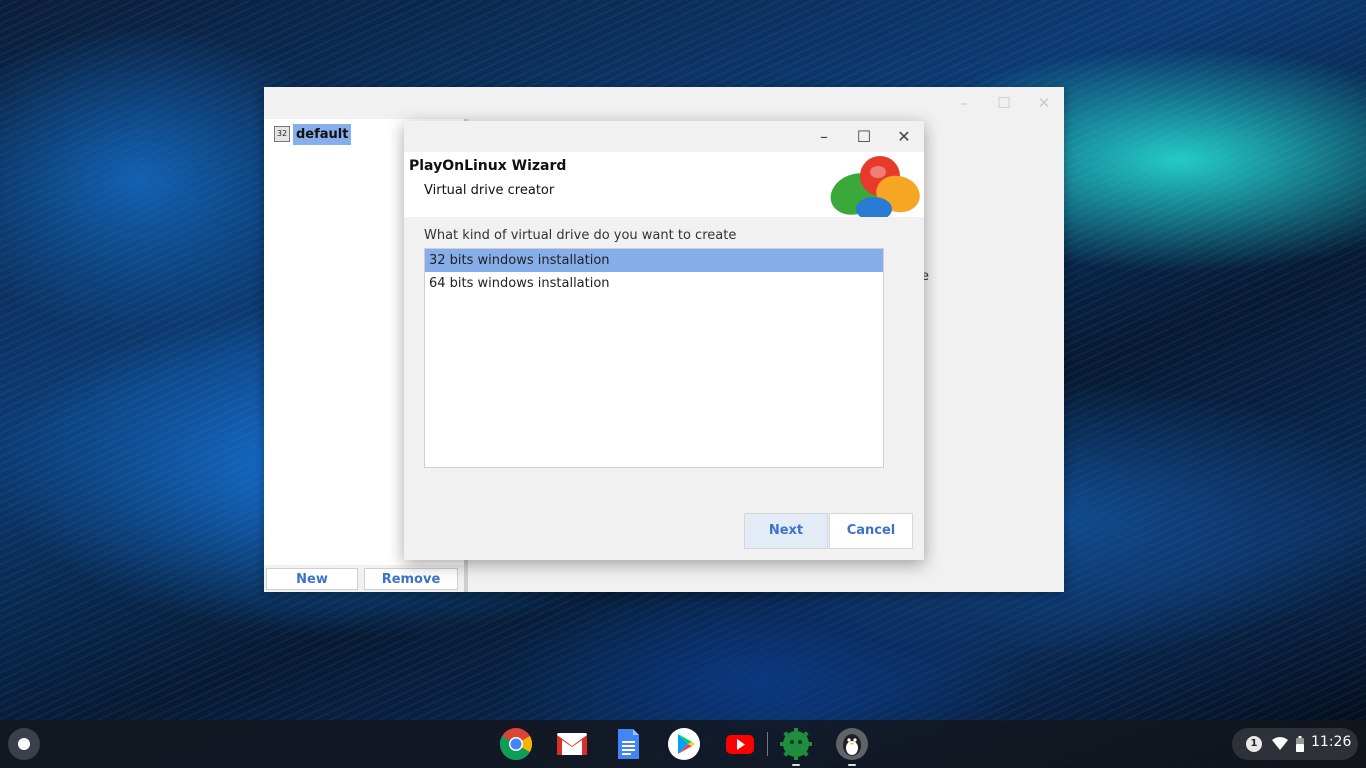 This screenshot has width=1366, height=768. I want to click on penguin-icon, so click(852, 744).